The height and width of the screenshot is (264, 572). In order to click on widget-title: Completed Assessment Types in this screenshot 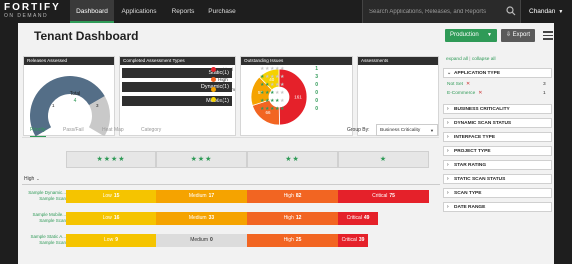, I will do `click(177, 61)`.